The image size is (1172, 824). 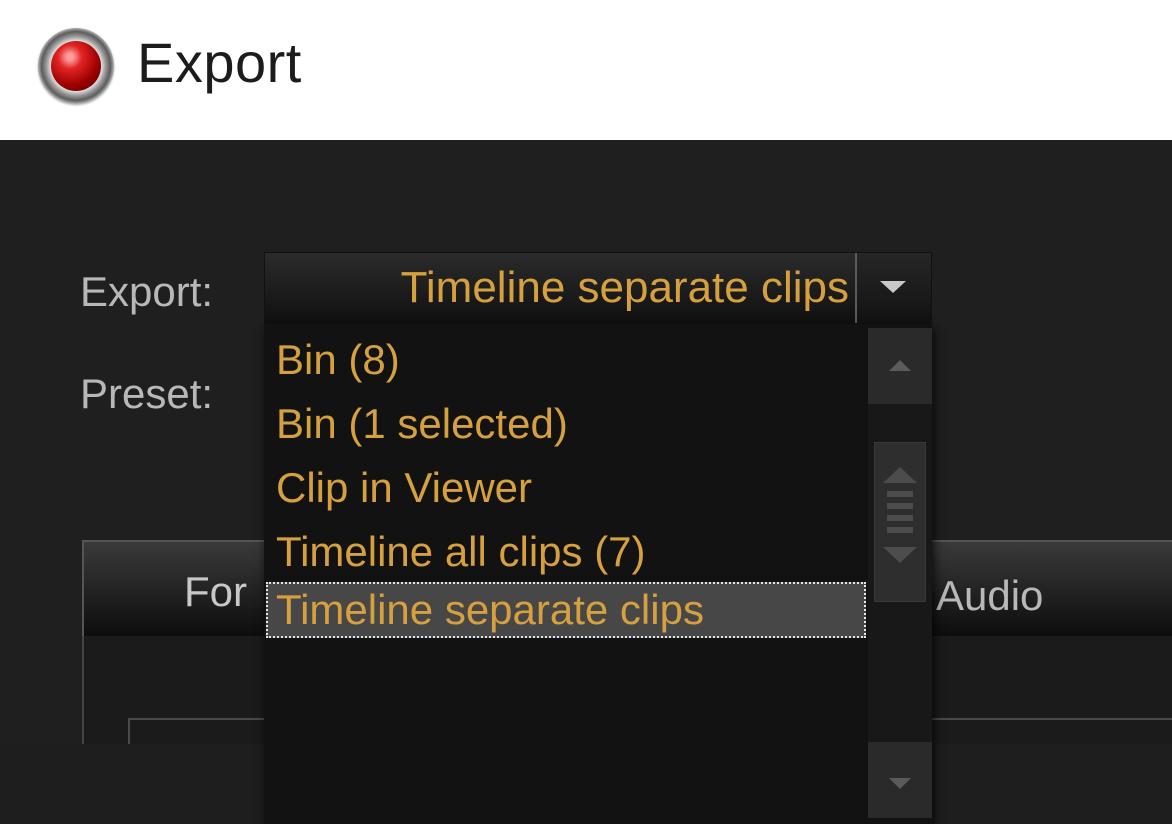 What do you see at coordinates (147, 393) in the screenshot?
I see `preset-label: Preset:` at bounding box center [147, 393].